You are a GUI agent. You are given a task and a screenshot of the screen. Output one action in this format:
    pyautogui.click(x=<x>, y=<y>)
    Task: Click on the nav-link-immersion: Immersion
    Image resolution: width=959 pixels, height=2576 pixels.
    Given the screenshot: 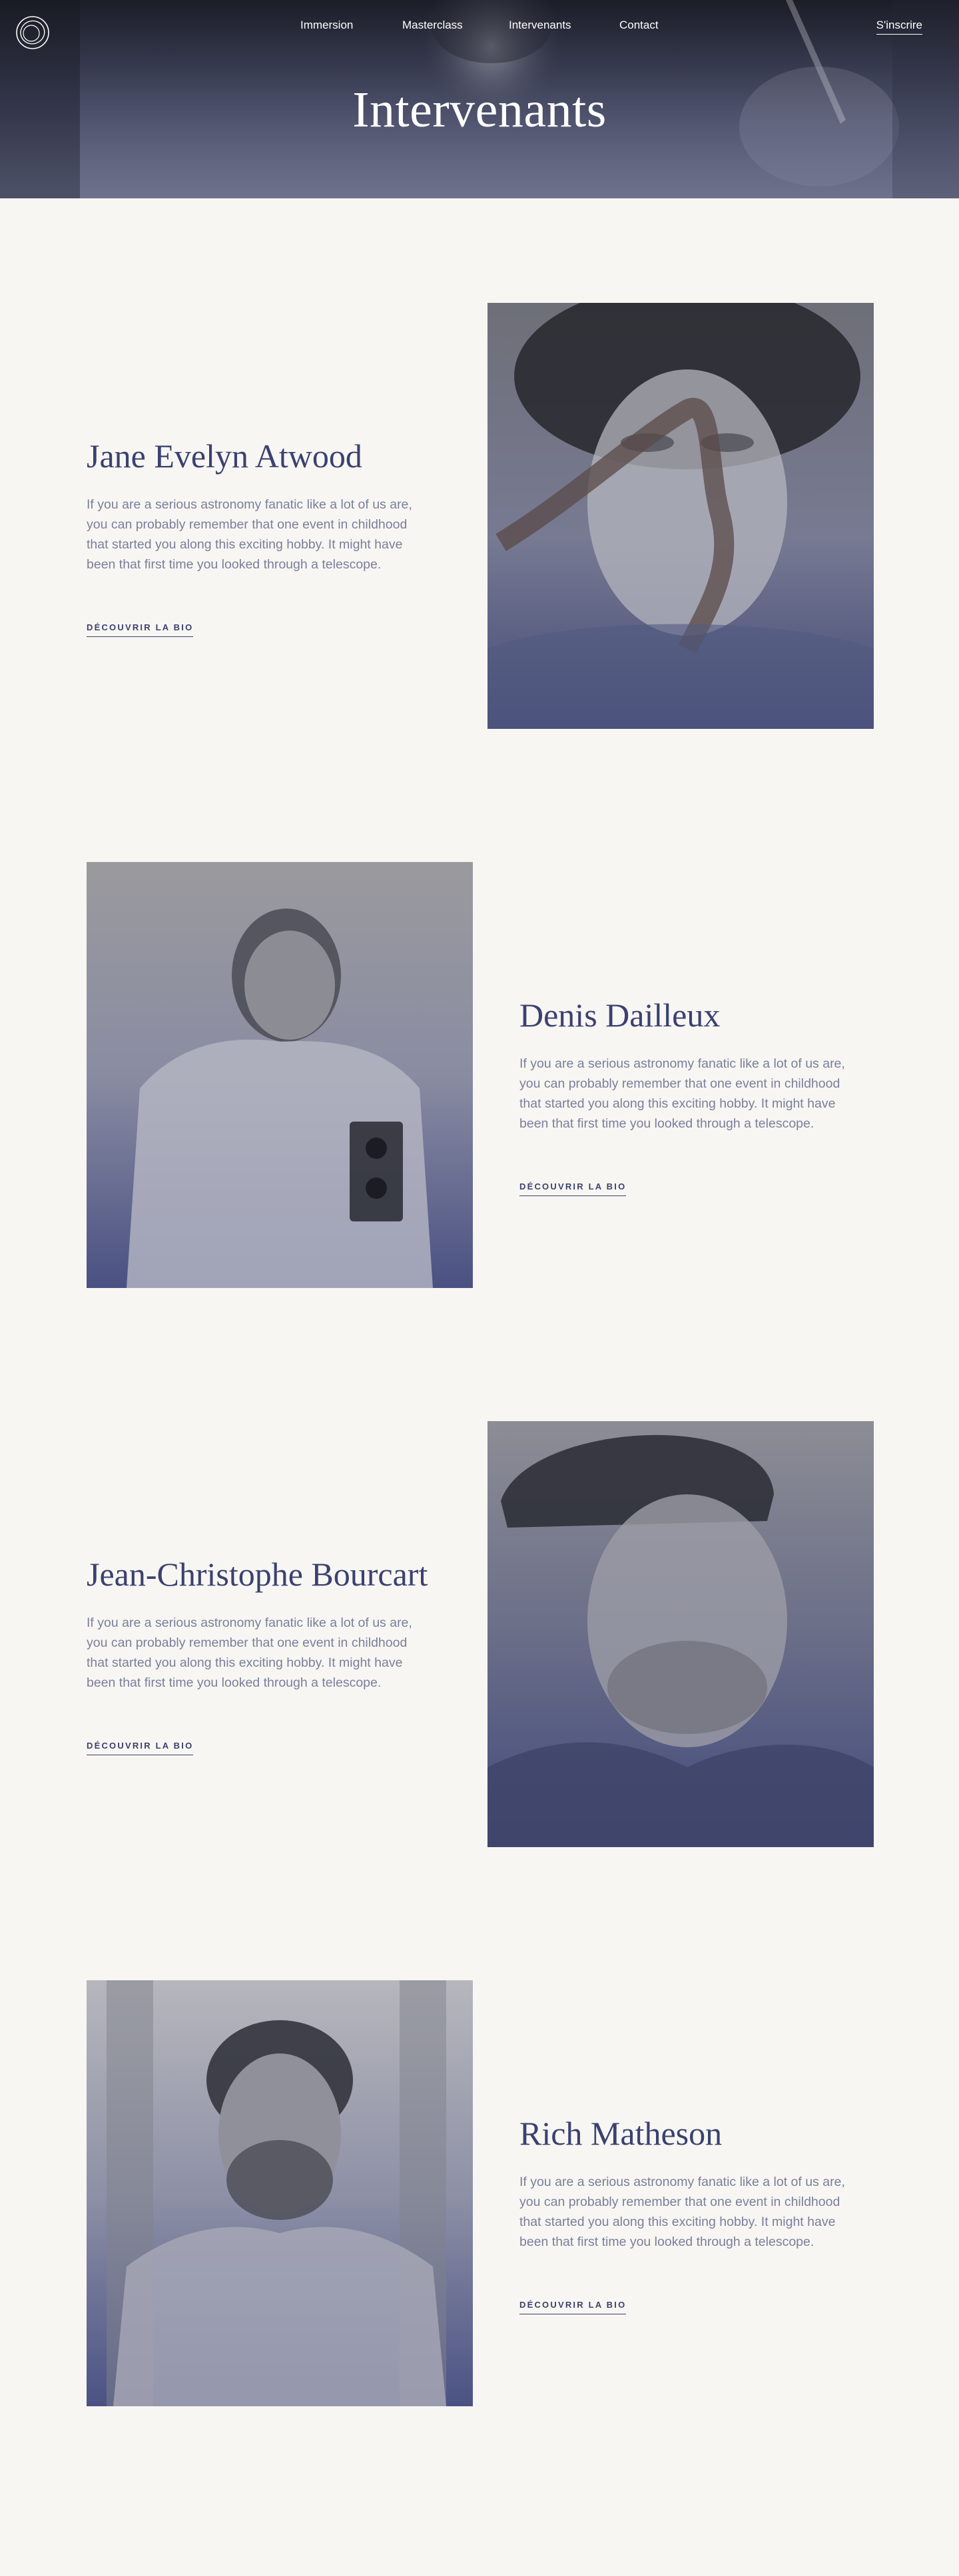 What is the action you would take?
    pyautogui.click(x=326, y=25)
    